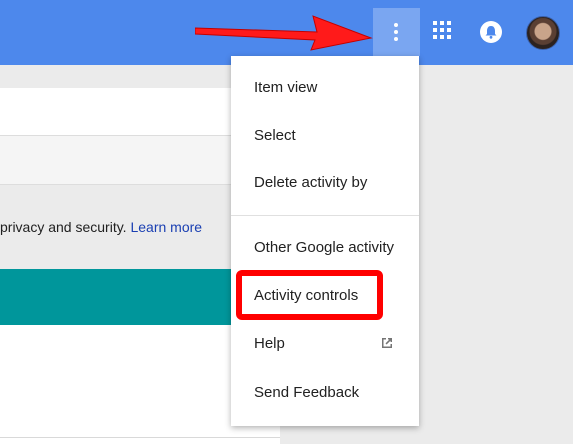 The height and width of the screenshot is (444, 573). Describe the element at coordinates (543, 33) in the screenshot. I see `avatar` at that location.